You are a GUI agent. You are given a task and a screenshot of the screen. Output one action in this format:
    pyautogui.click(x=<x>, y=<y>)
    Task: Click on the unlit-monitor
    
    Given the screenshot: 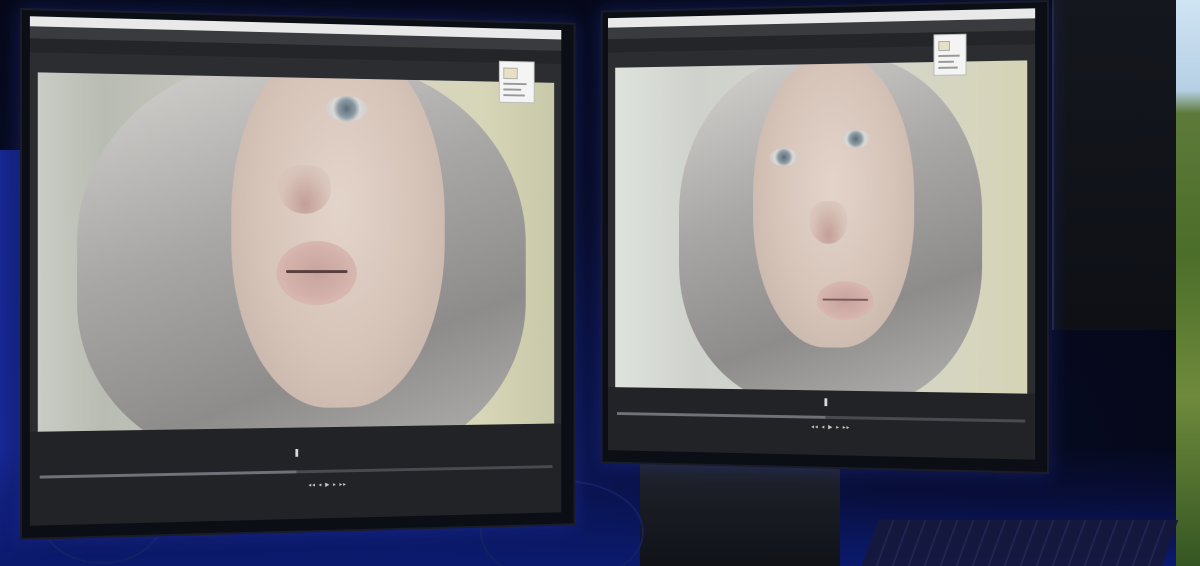 What is the action you would take?
    pyautogui.click(x=1115, y=165)
    